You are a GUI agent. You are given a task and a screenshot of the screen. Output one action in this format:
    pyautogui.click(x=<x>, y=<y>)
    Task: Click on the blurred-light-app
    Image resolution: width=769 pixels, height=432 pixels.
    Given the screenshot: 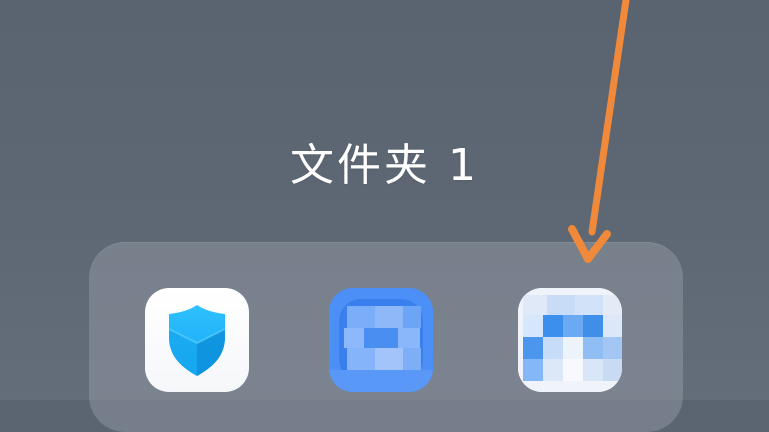 What is the action you would take?
    pyautogui.click(x=570, y=340)
    